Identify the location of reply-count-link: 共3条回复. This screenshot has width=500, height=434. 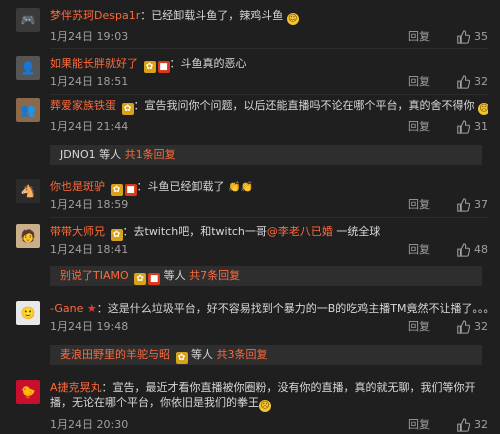
(242, 354).